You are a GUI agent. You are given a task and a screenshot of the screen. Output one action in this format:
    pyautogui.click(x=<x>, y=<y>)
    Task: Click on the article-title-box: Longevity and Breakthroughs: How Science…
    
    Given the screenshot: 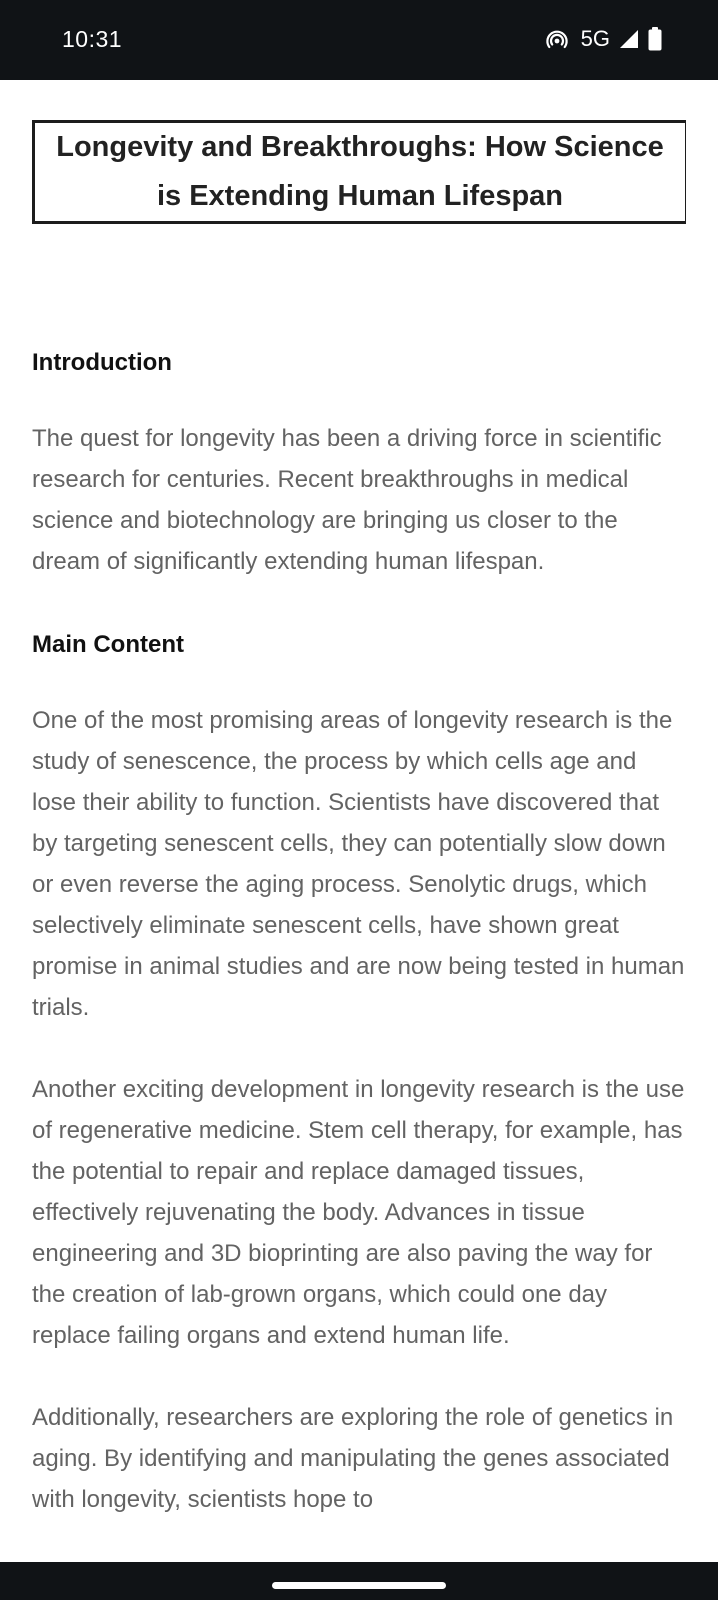 What is the action you would take?
    pyautogui.click(x=359, y=172)
    